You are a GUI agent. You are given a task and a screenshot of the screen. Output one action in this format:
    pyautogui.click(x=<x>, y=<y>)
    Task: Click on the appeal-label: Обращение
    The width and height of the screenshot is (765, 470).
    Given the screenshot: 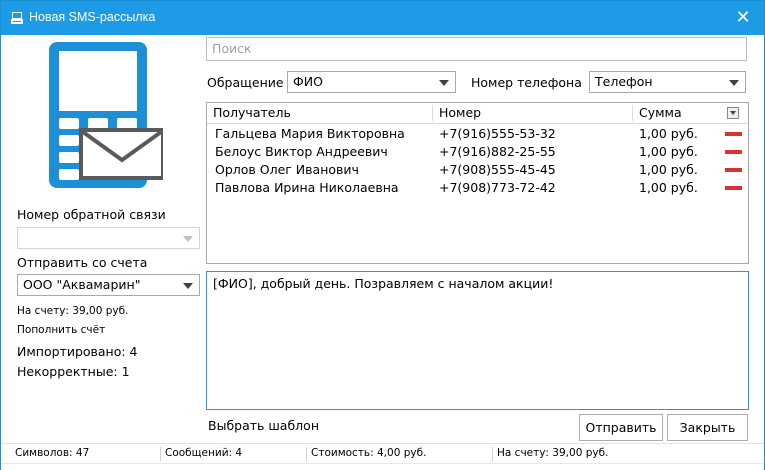 What is the action you would take?
    pyautogui.click(x=245, y=82)
    